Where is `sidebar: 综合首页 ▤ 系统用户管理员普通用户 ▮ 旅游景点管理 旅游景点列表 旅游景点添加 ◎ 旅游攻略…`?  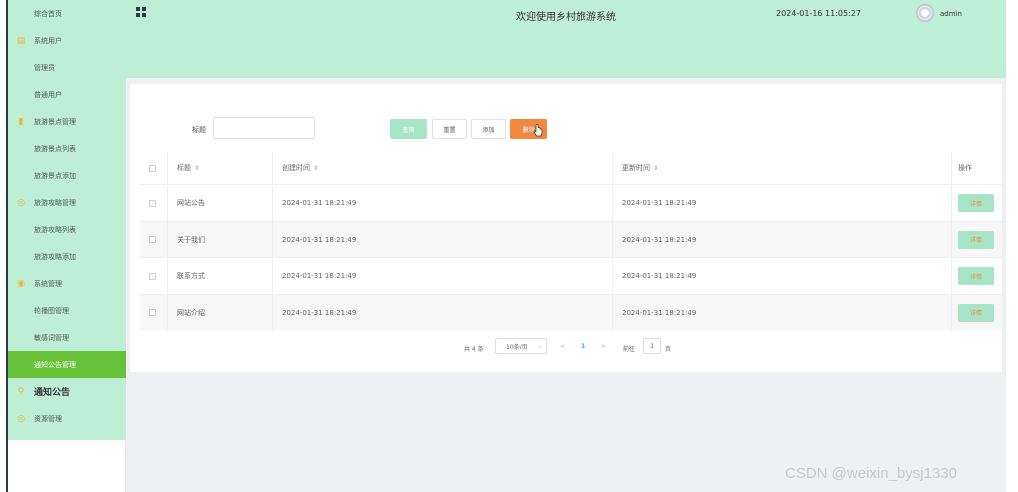
sidebar: 综合首页 ▤ 系统用户管理员普通用户 ▮ 旅游景点管理 旅游景点列表 旅游景点添加 ◎ 旅游攻略… is located at coordinates (66, 220).